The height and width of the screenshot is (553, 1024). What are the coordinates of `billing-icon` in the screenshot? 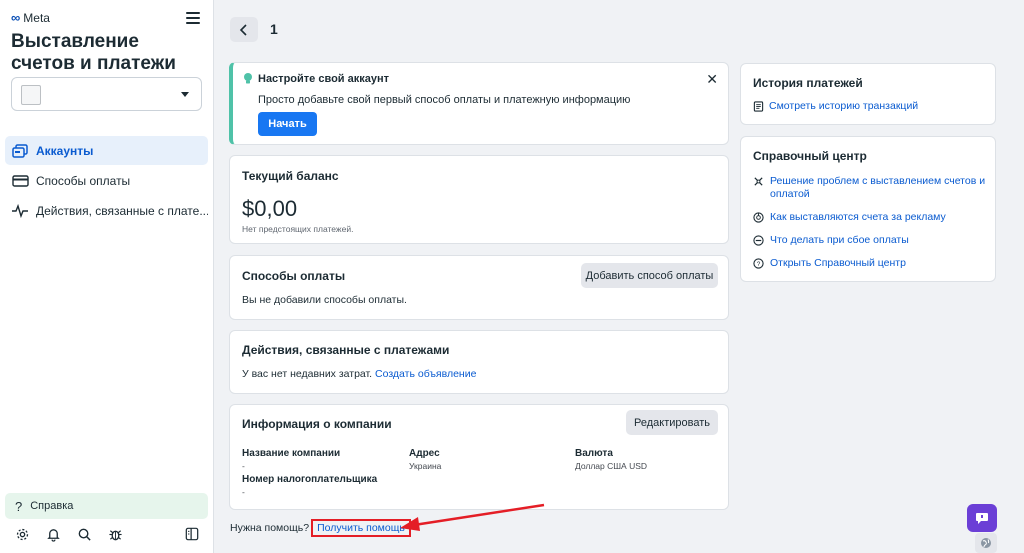 It's located at (758, 217).